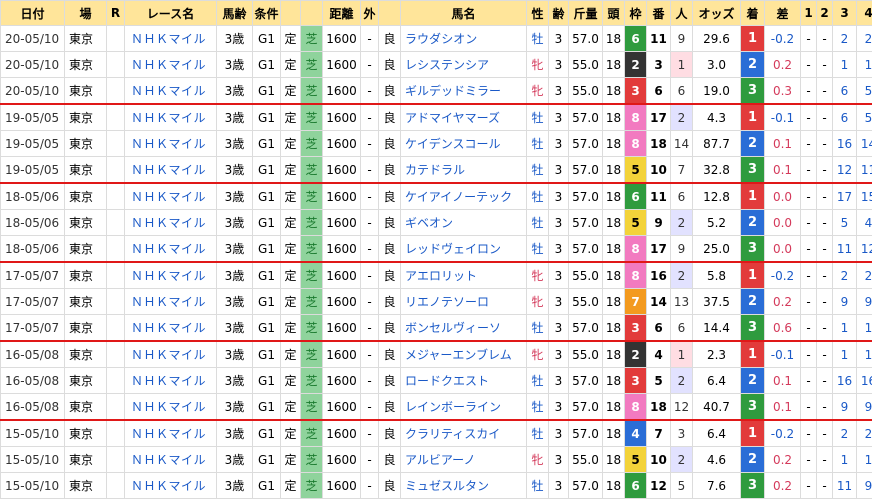 The image size is (872, 499). What do you see at coordinates (559, 13) in the screenshot?
I see `header-horse-age: 齢` at bounding box center [559, 13].